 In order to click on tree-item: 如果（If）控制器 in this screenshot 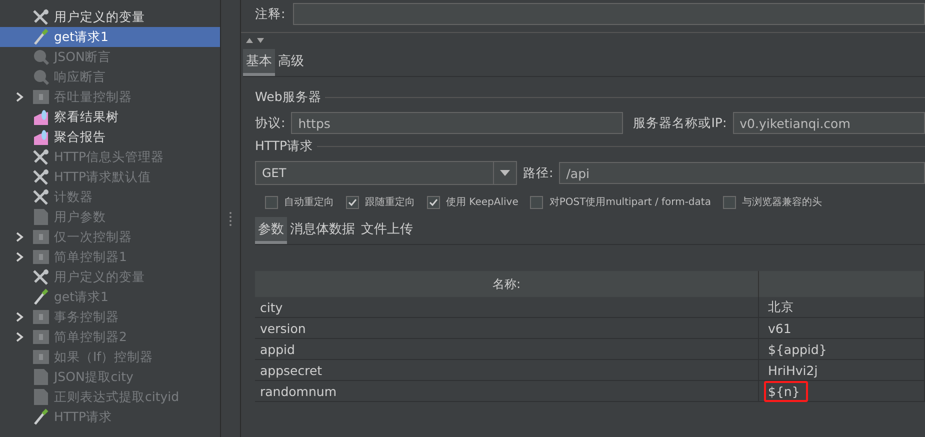, I will do `click(110, 357)`.